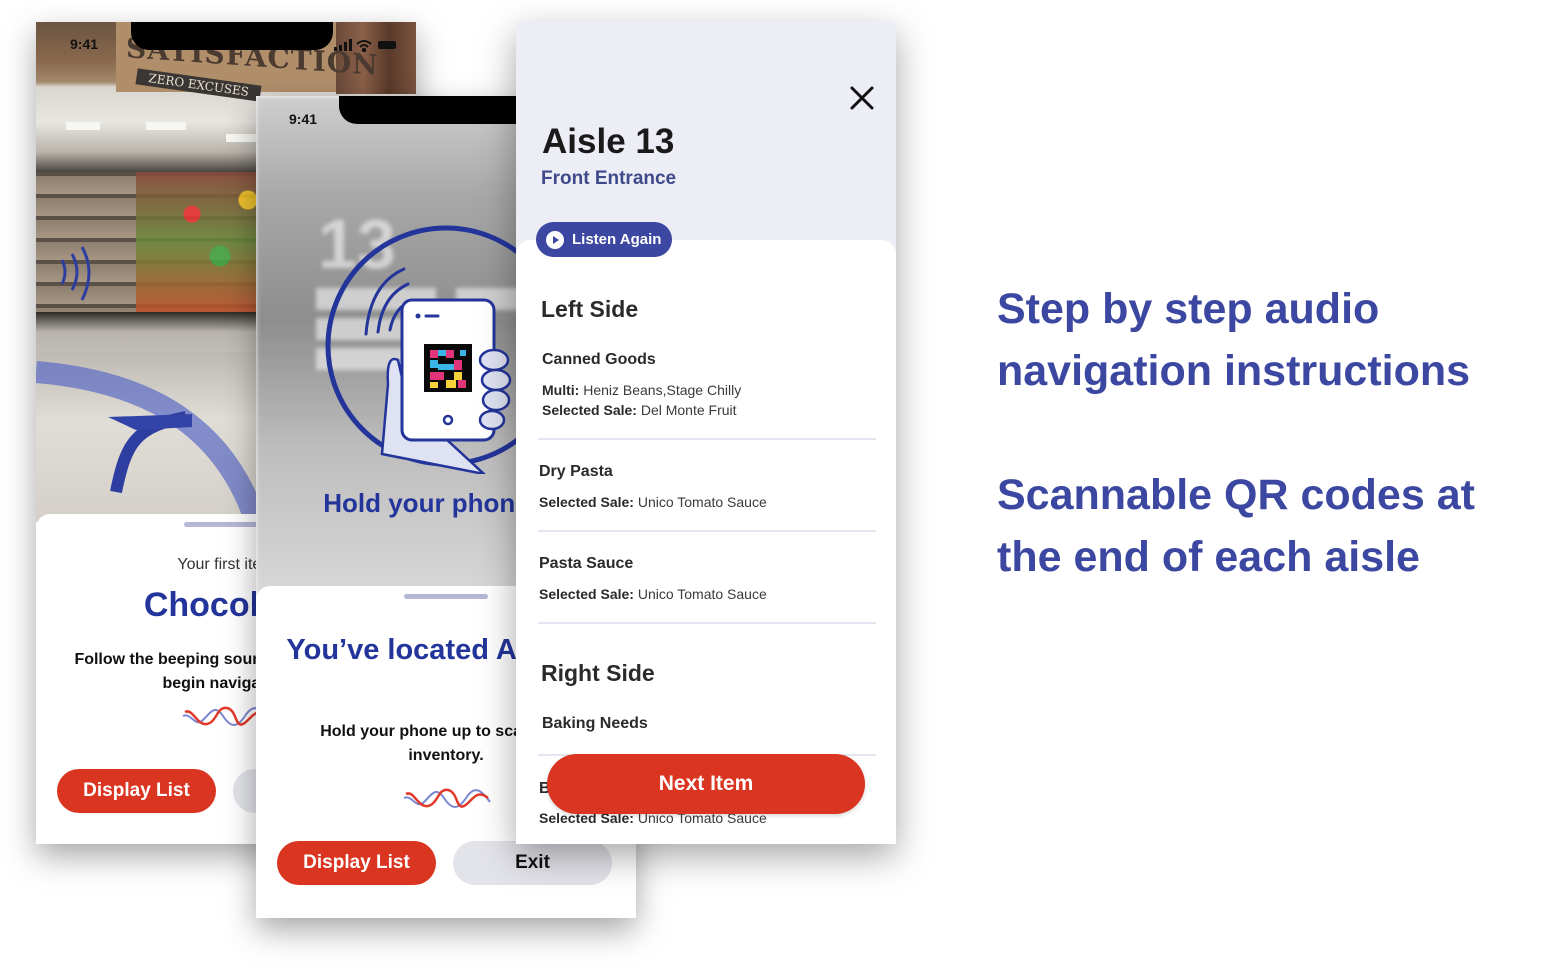 The image size is (1542, 968). I want to click on direction-arrow-head, so click(150, 422).